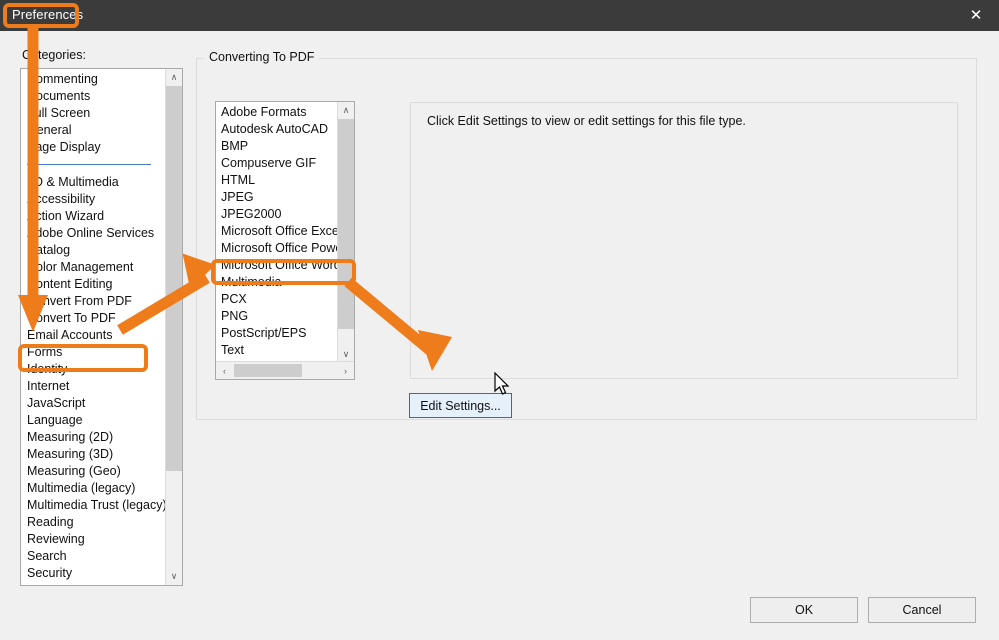  Describe the element at coordinates (93, 335) in the screenshot. I see `category-item: Email Accounts` at that location.